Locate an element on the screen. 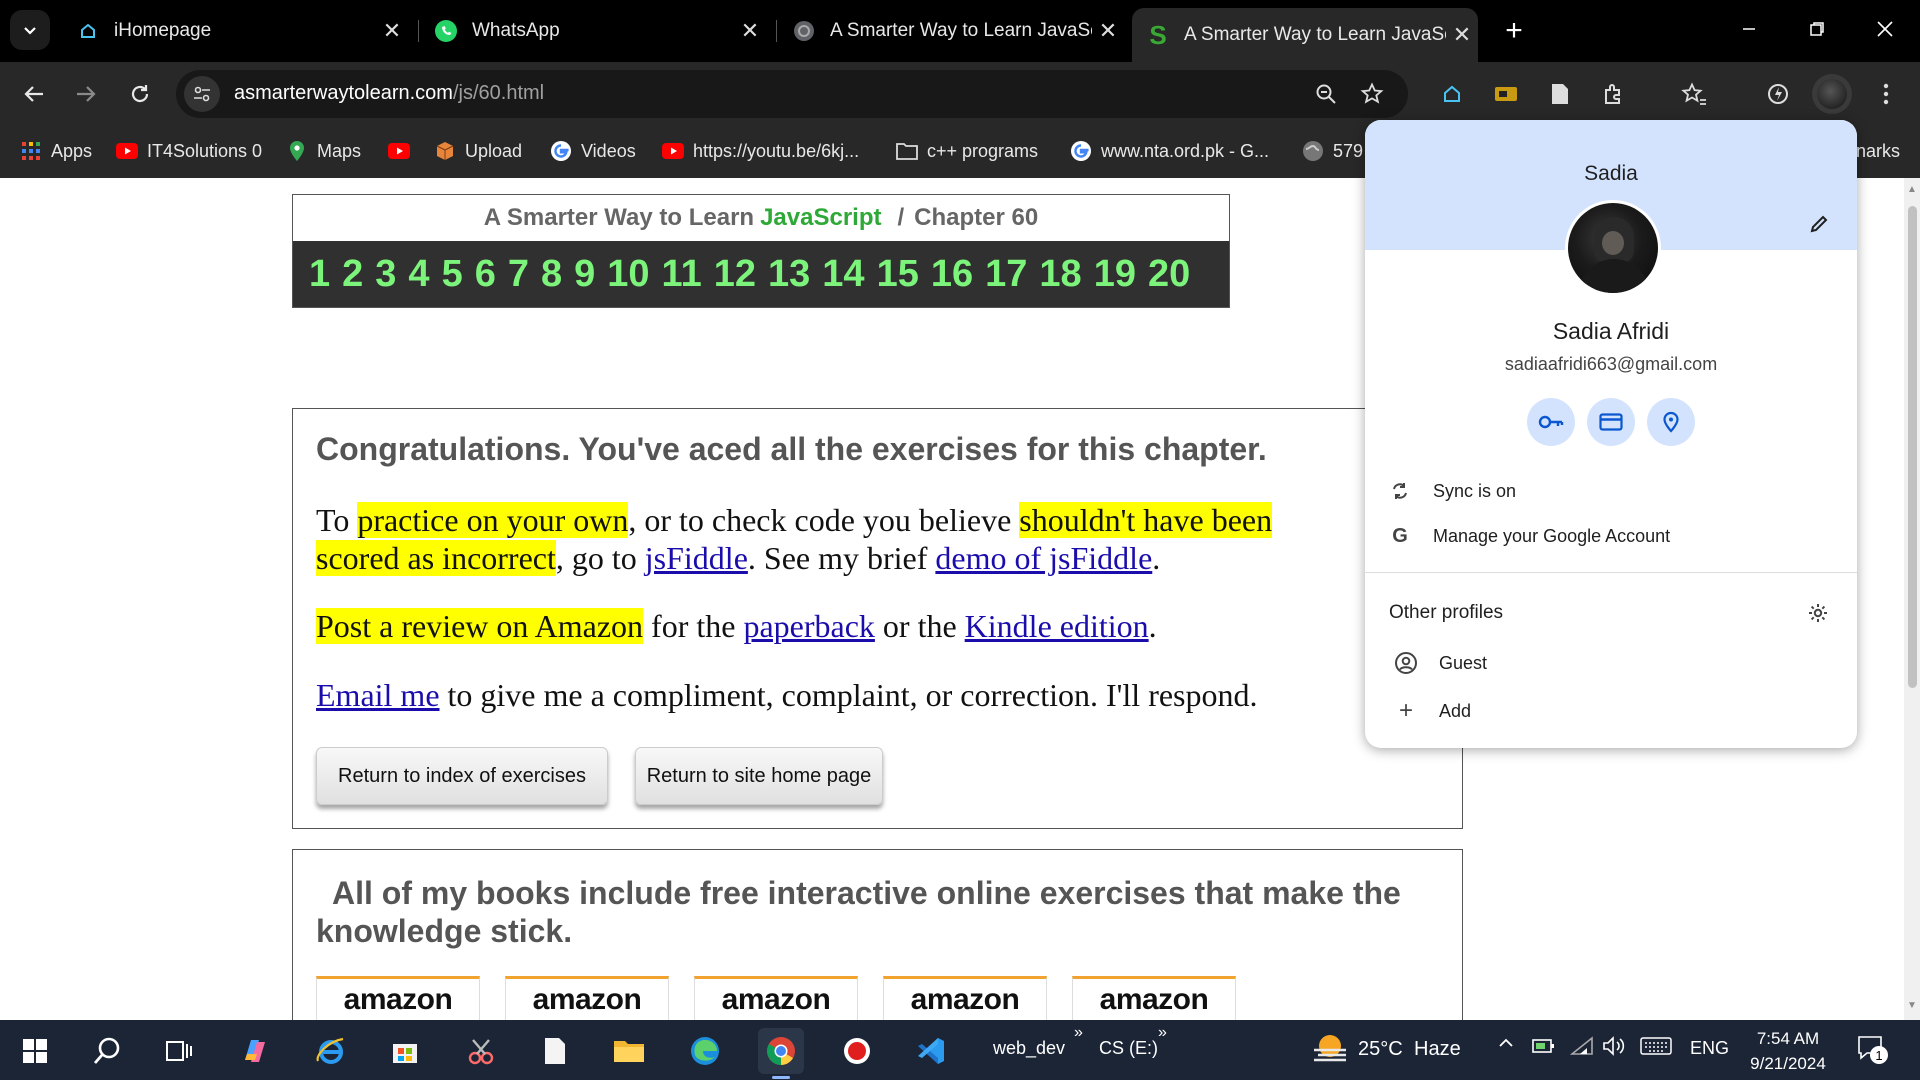  extension-doc-button is located at coordinates (1560, 94).